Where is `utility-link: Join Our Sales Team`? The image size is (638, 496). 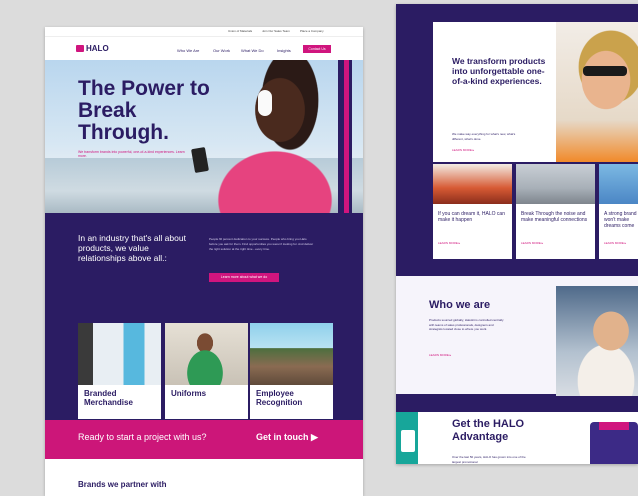 utility-link: Join Our Sales Team is located at coordinates (276, 31).